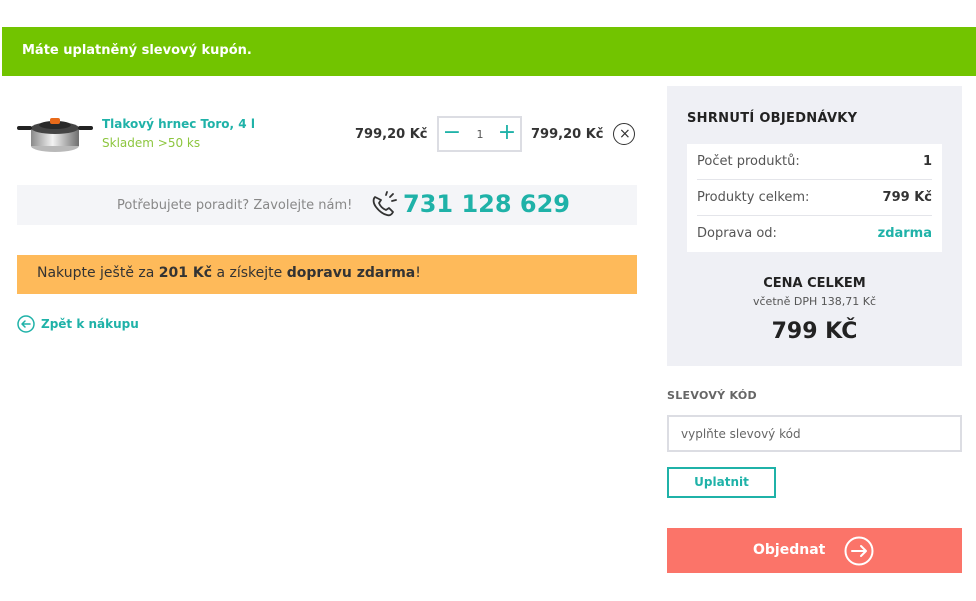  I want to click on summary-row-products: Produkty celkem: 799 Kč, so click(814, 198).